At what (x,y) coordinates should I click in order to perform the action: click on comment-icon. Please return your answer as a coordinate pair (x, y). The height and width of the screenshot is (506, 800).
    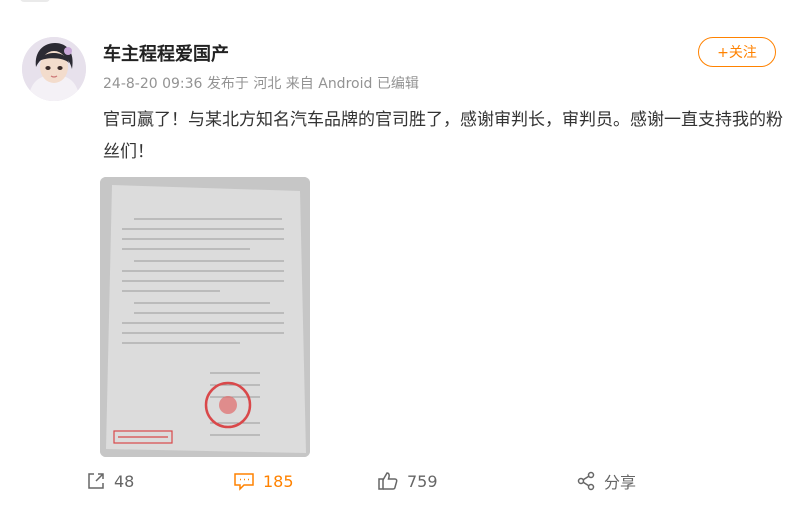
    Looking at the image, I should click on (244, 481).